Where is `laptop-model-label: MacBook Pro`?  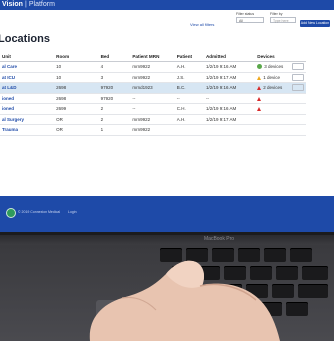
laptop-model-label: MacBook Pro is located at coordinates (219, 239).